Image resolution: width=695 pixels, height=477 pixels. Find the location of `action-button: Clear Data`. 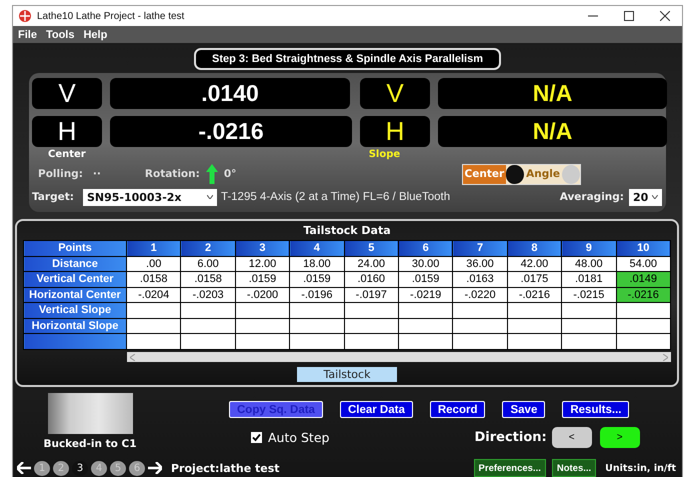

action-button: Clear Data is located at coordinates (376, 409).